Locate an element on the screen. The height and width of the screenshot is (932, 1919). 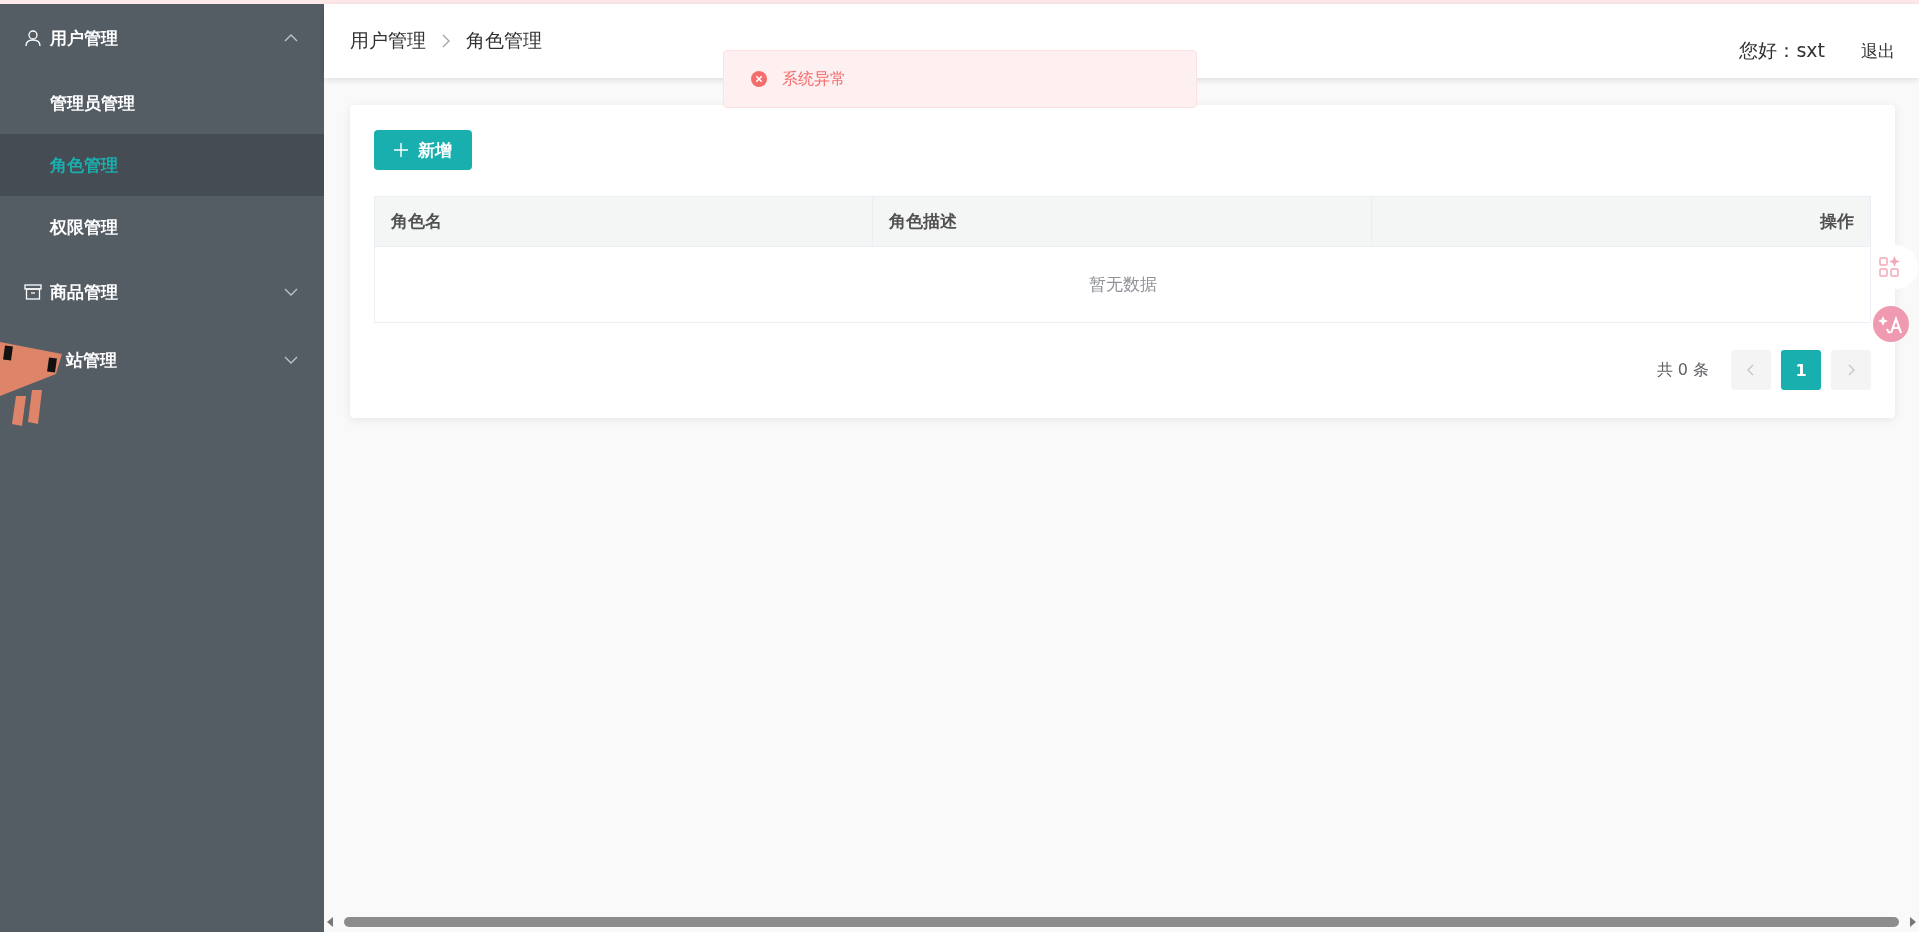
menu-item: 站管理 is located at coordinates (91, 359).